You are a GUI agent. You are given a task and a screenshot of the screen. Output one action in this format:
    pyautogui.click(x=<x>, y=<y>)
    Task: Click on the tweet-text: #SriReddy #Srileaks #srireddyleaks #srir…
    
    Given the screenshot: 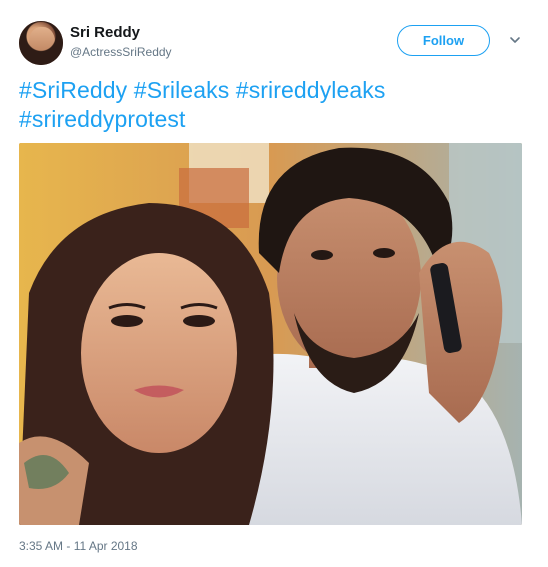 What is the action you would take?
    pyautogui.click(x=274, y=105)
    